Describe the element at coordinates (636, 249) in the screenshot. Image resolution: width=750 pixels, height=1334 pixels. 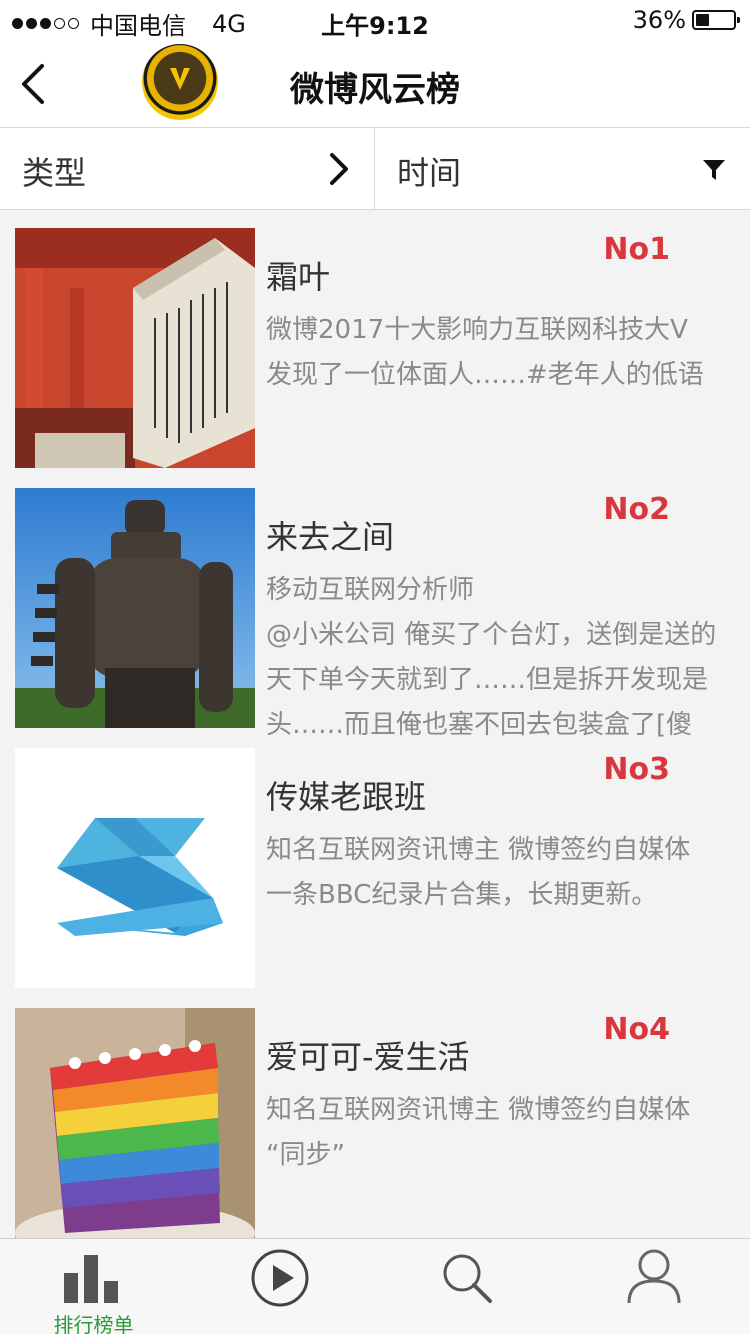
I see `rank-badge: No1` at that location.